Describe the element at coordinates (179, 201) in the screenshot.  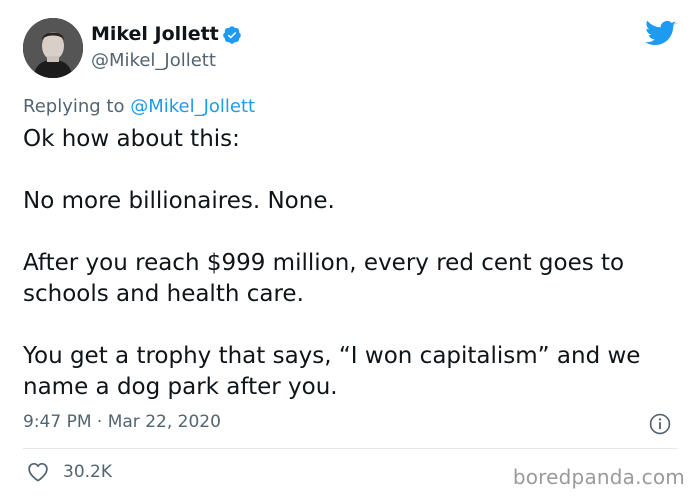
I see `tweet-paragraph: No more billionaires. None.` at that location.